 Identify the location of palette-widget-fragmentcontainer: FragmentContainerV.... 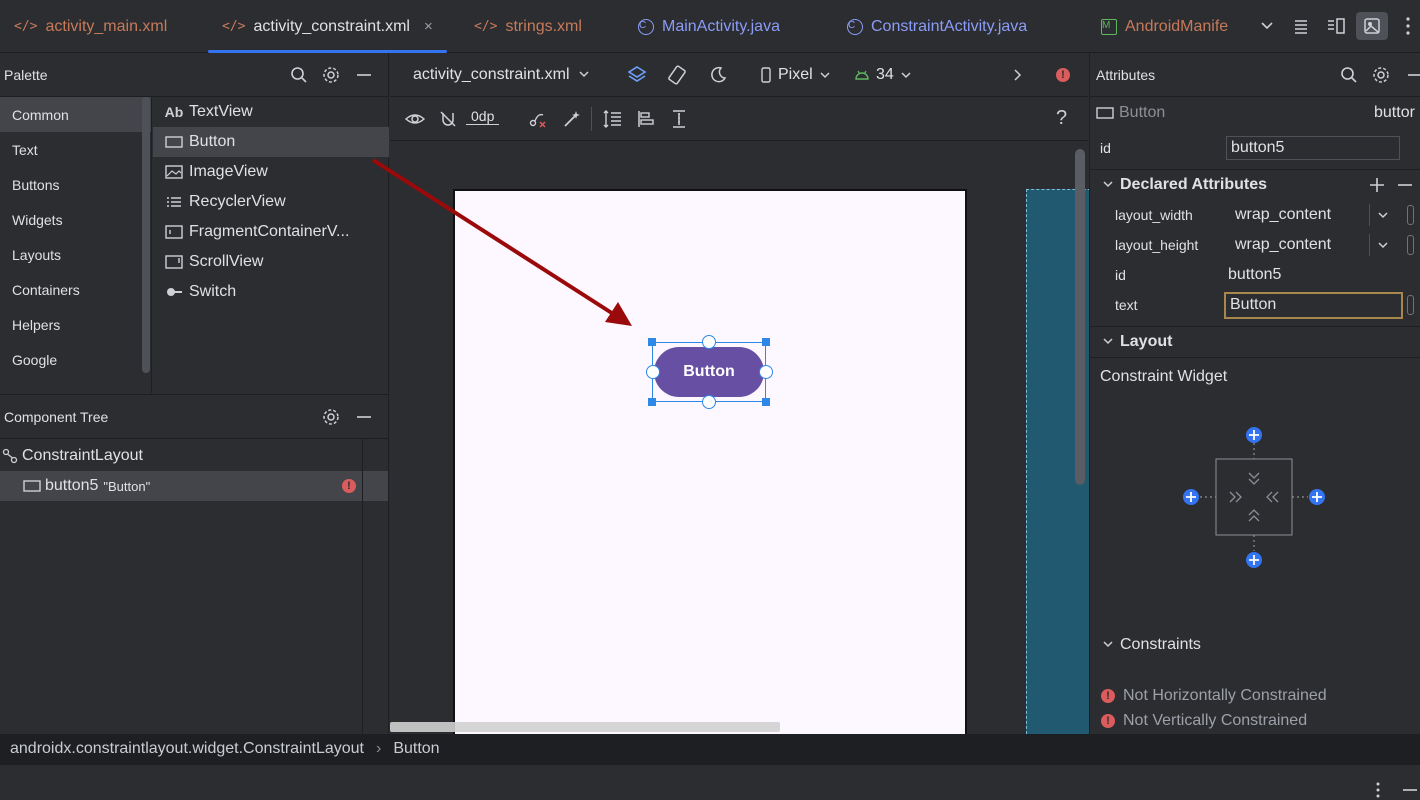
(271, 232).